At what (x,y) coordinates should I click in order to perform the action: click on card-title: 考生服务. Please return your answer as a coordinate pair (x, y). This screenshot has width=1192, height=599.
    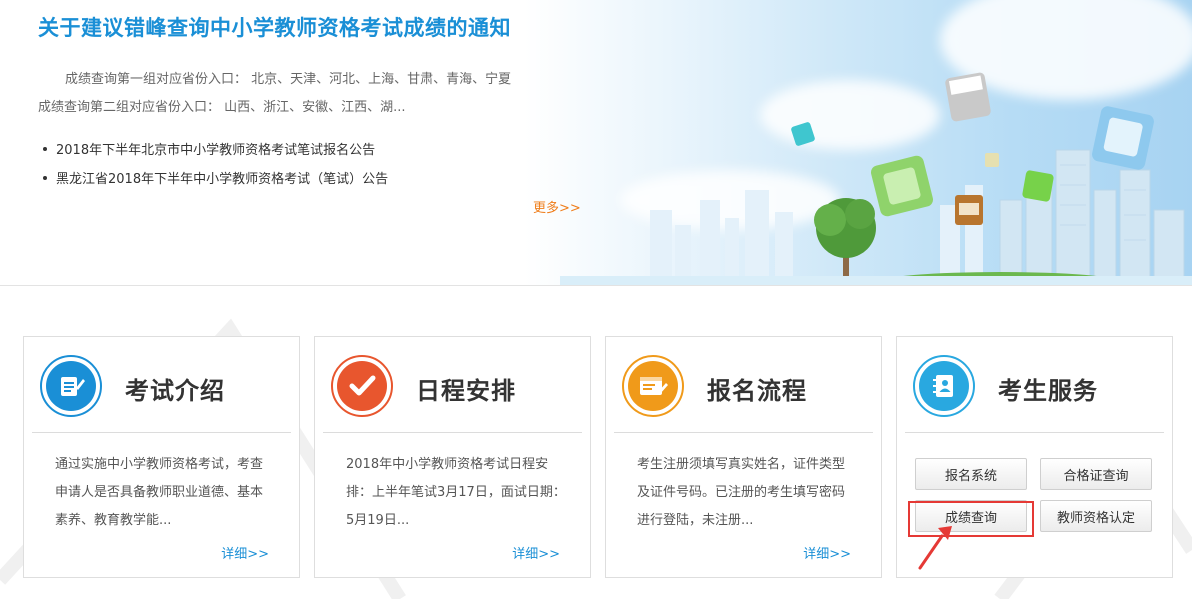
    Looking at the image, I should click on (1048, 388).